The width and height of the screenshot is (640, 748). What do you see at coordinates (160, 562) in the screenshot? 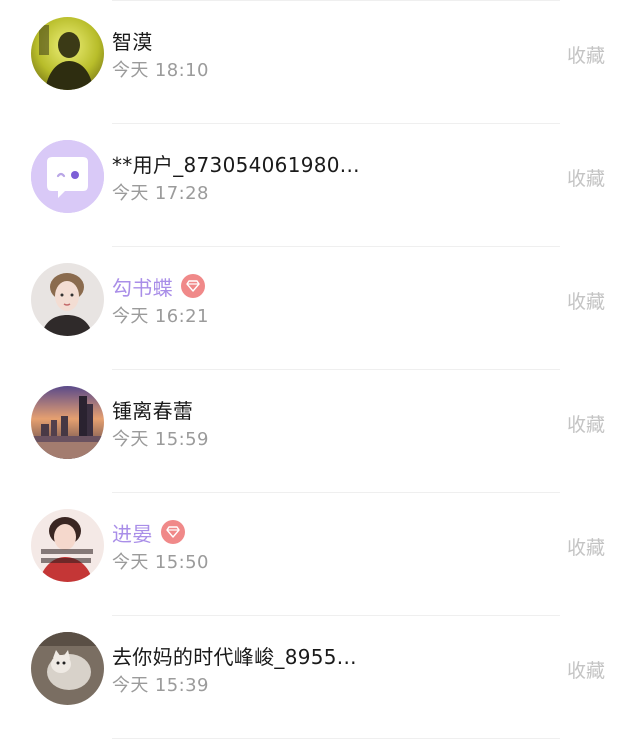
I see `visit-time: 今天 15:50` at bounding box center [160, 562].